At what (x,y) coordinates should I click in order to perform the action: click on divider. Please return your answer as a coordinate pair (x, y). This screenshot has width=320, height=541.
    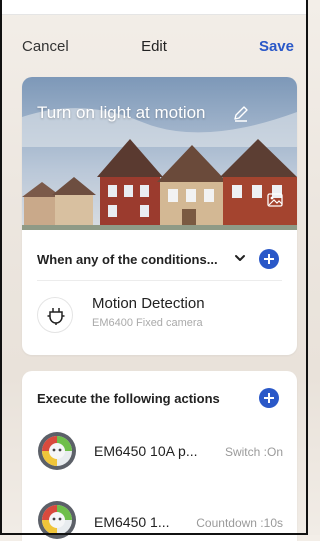
    Looking at the image, I should click on (159, 280).